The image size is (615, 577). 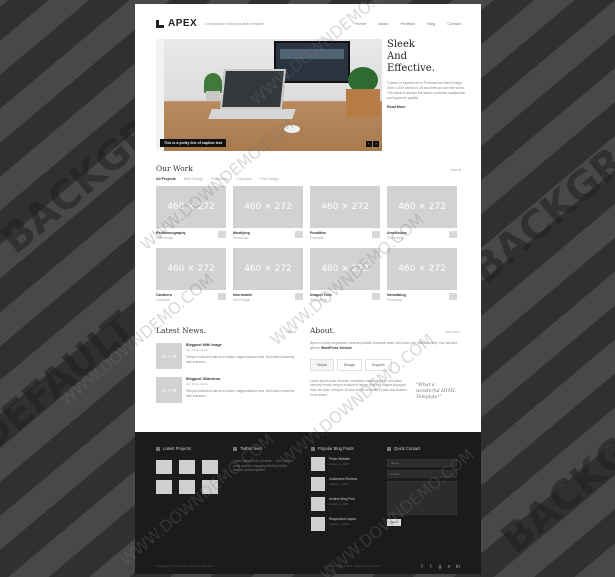 What do you see at coordinates (376, 144) in the screenshot?
I see `slider-next-button: ›` at bounding box center [376, 144].